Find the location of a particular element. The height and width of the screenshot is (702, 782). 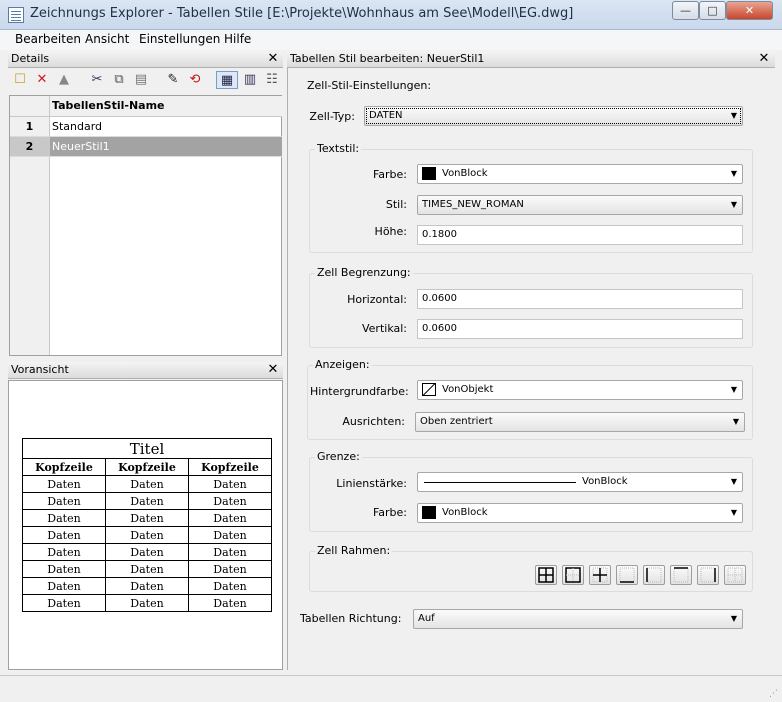

maximize-button: □ is located at coordinates (712, 10).